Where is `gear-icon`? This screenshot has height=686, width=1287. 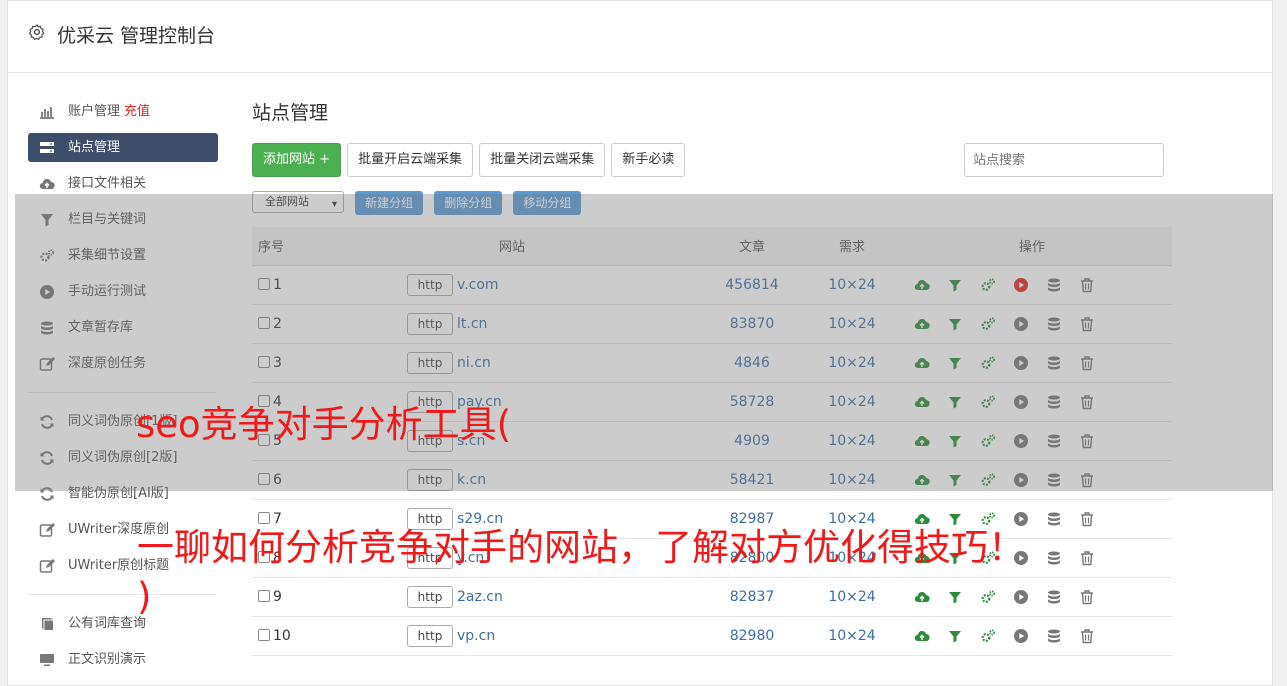
gear-icon is located at coordinates (37, 32).